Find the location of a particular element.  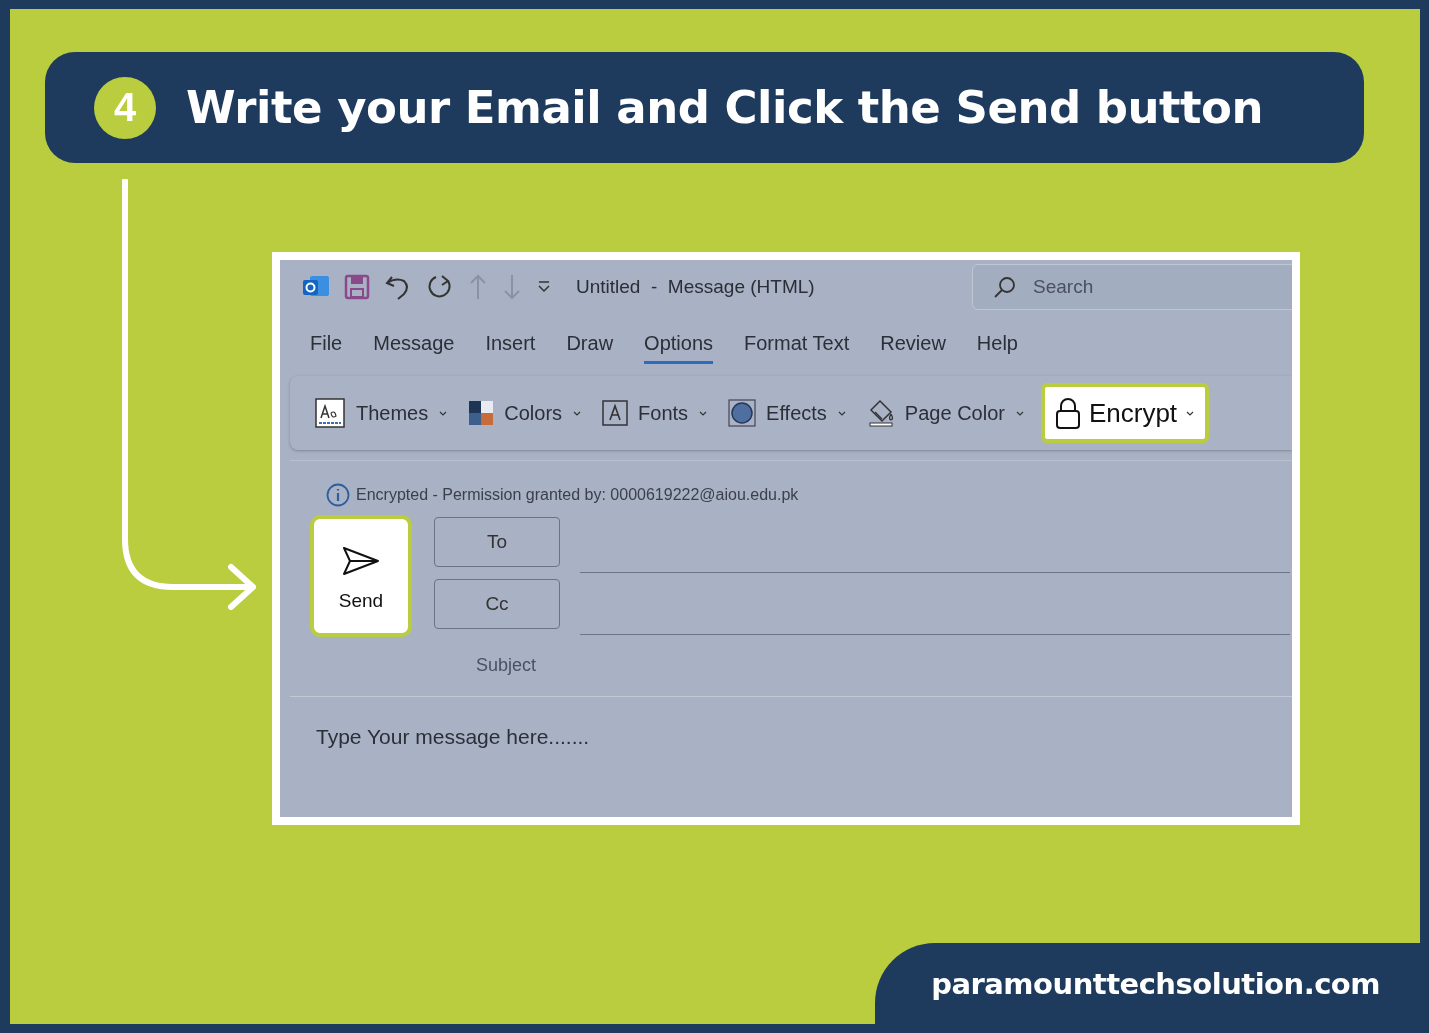

menu-tab: Draw is located at coordinates (590, 344).